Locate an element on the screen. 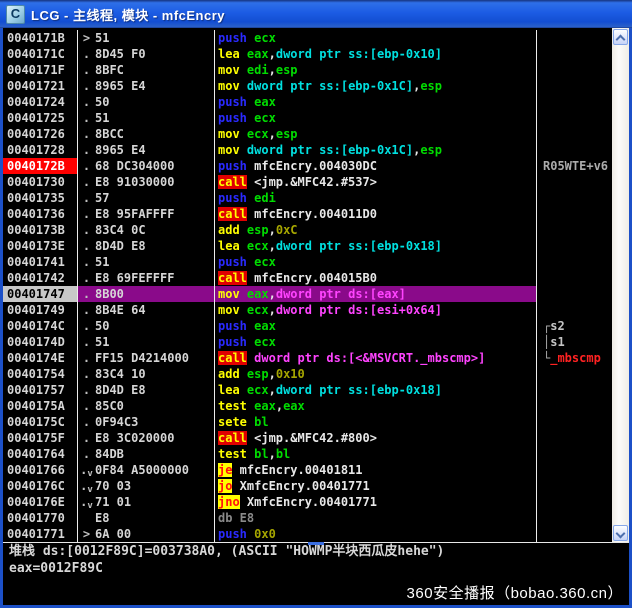 This screenshot has height=608, width=632. address-cell: 0040174D is located at coordinates (40, 342).